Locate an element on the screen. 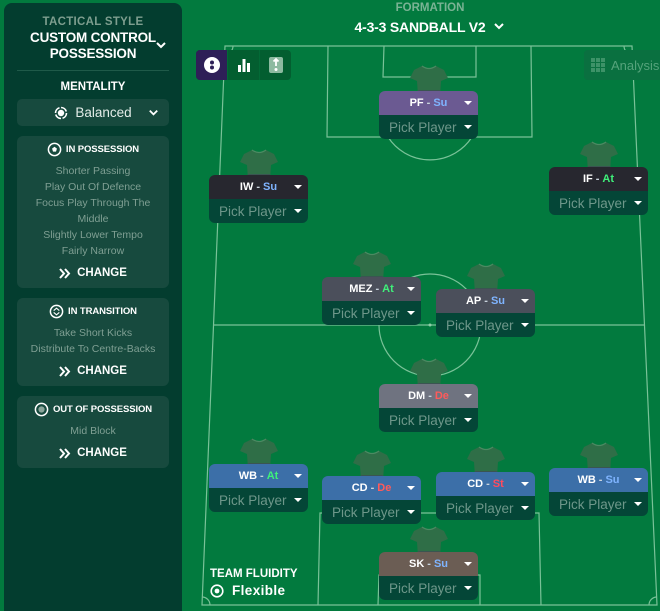  role-name: CD is located at coordinates (475, 484).